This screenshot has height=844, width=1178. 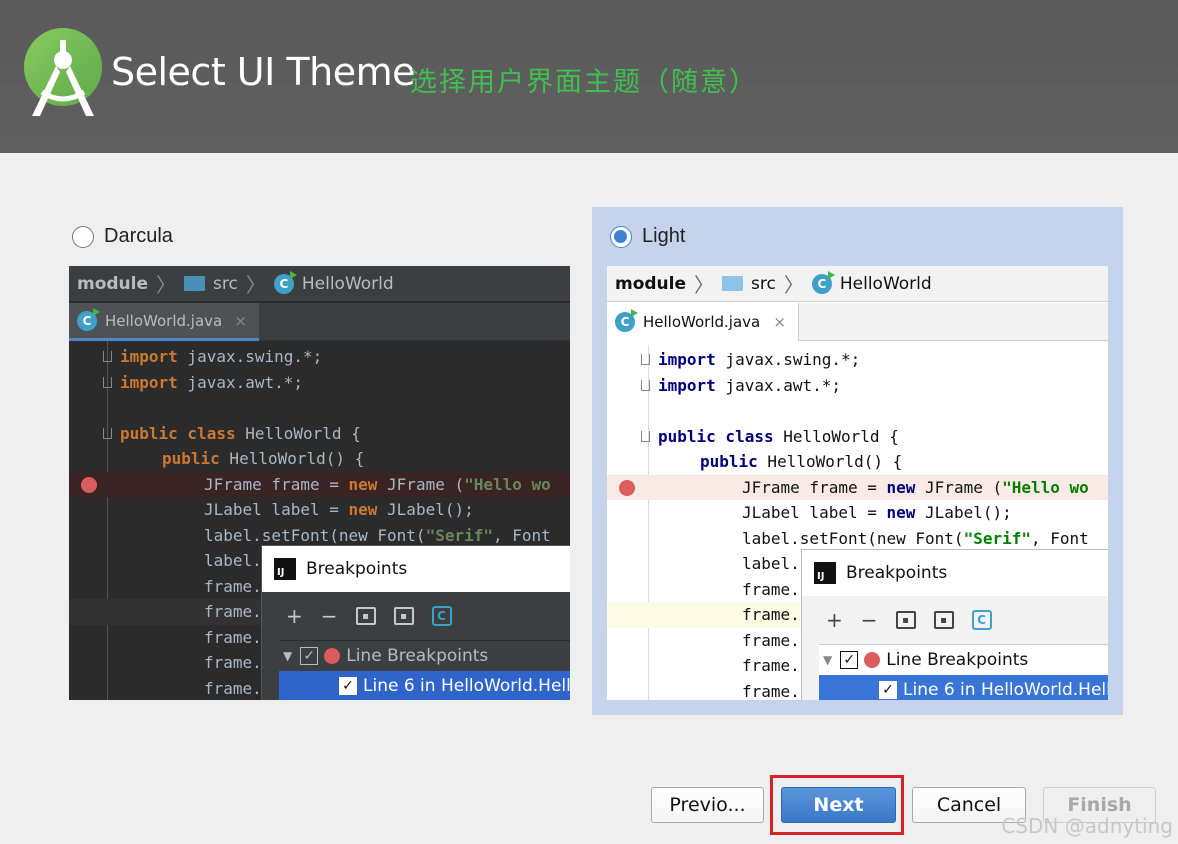 I want to click on next-button-highlight-box, so click(x=837, y=805).